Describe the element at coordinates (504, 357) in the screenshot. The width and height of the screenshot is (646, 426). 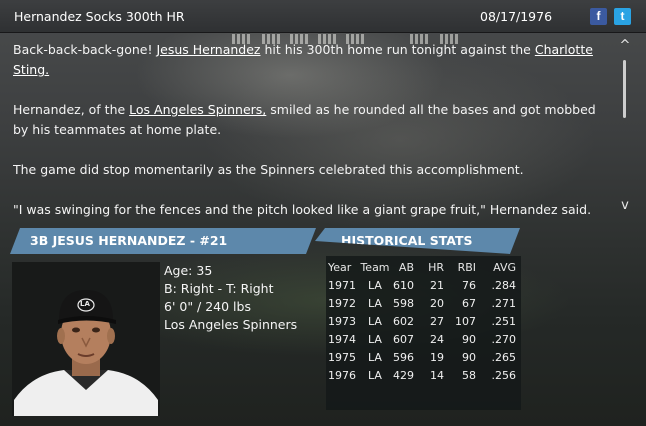
I see `cell-avg: .265` at that location.